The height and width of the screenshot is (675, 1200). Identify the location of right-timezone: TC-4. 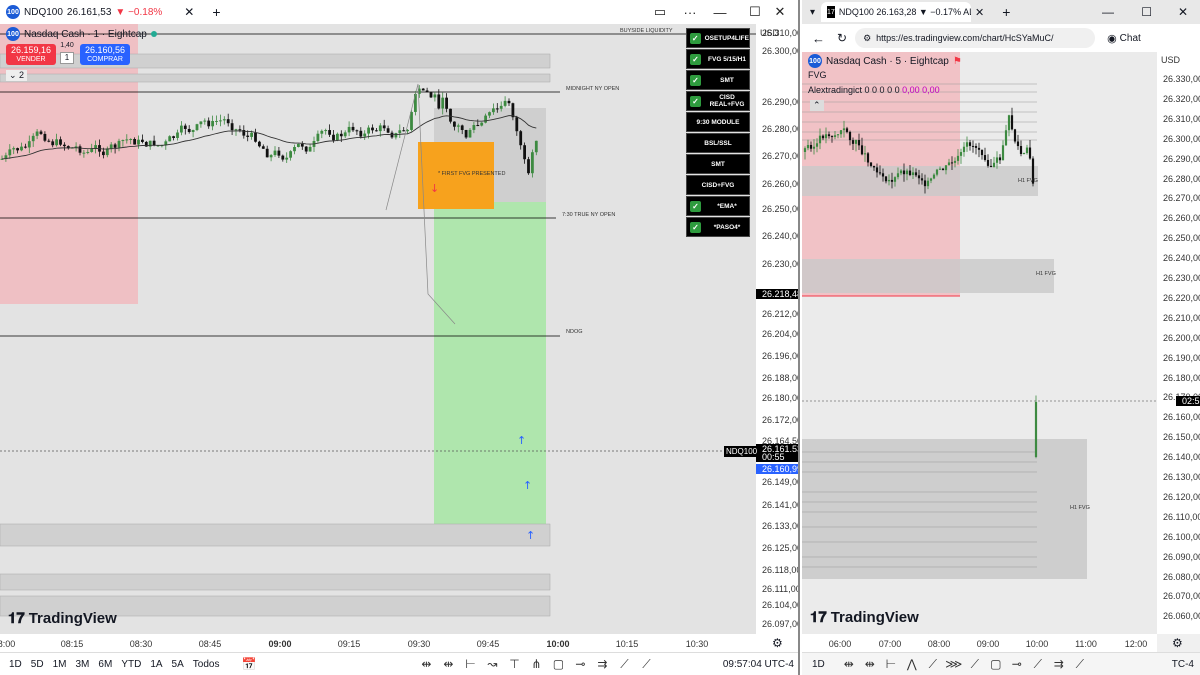
(1183, 664).